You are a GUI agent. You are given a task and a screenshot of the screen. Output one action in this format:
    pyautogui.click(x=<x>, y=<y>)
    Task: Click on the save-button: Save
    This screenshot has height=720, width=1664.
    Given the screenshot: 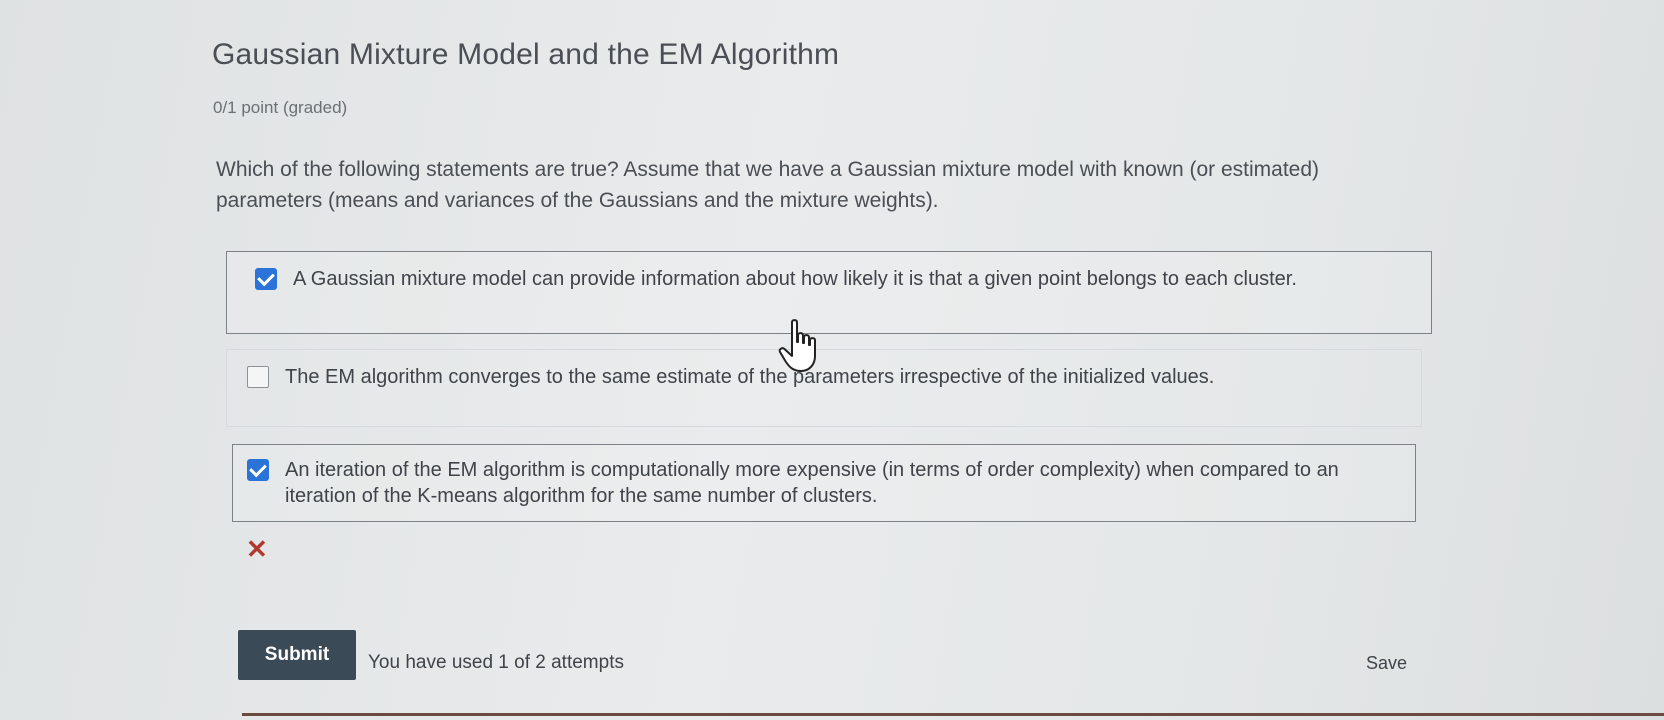 What is the action you would take?
    pyautogui.click(x=1386, y=663)
    